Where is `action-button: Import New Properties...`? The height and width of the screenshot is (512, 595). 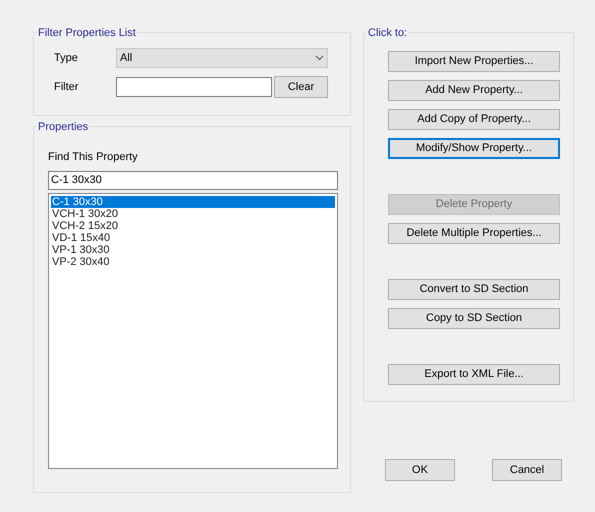 action-button: Import New Properties... is located at coordinates (474, 61).